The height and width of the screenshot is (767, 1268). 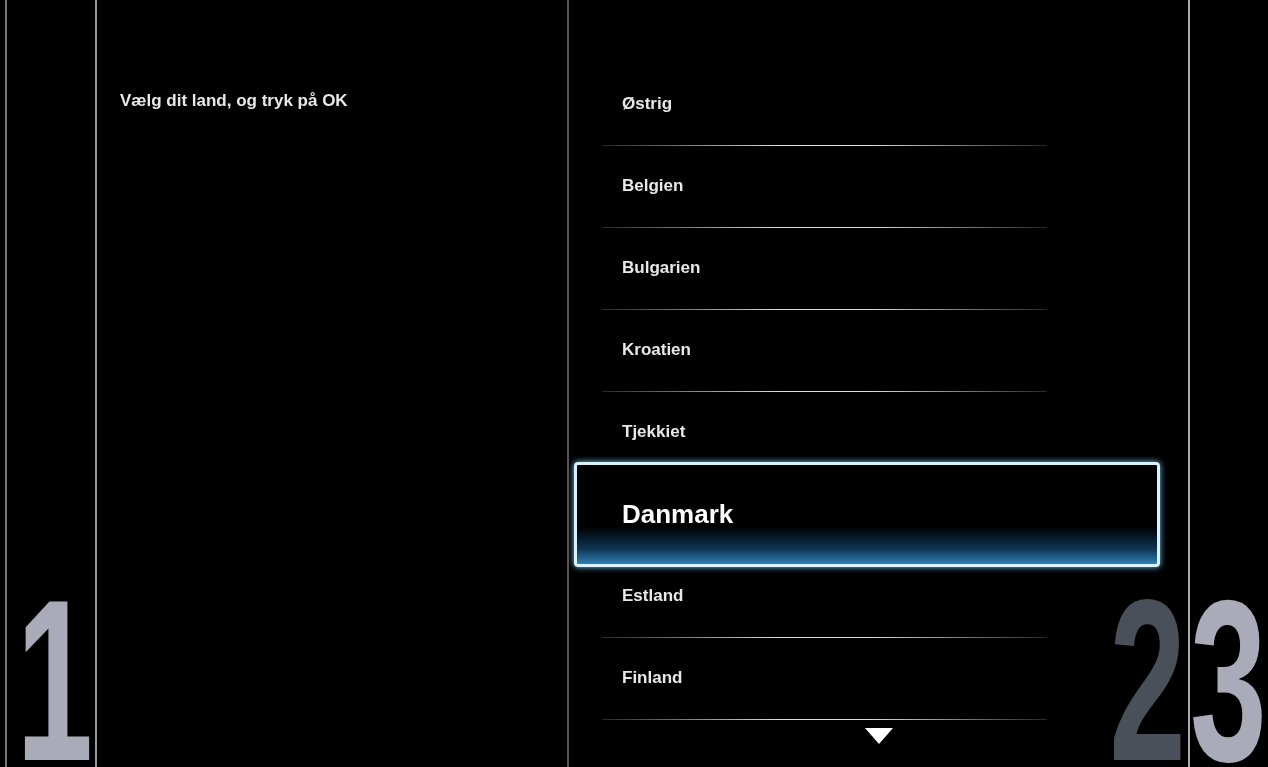 I want to click on country-item: Kroatien, so click(x=656, y=350).